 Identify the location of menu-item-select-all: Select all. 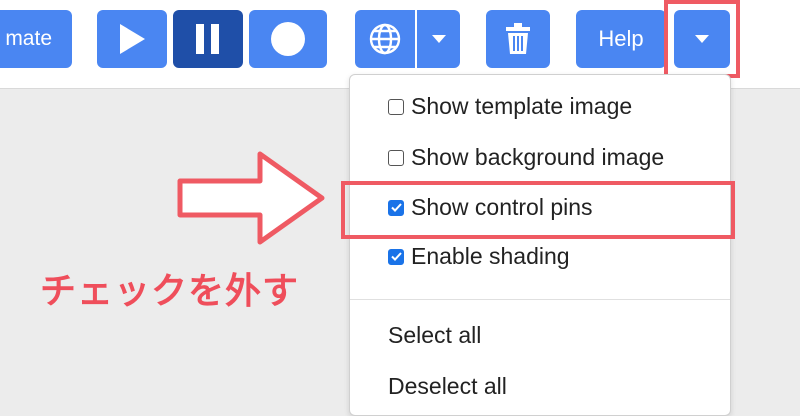
(434, 335).